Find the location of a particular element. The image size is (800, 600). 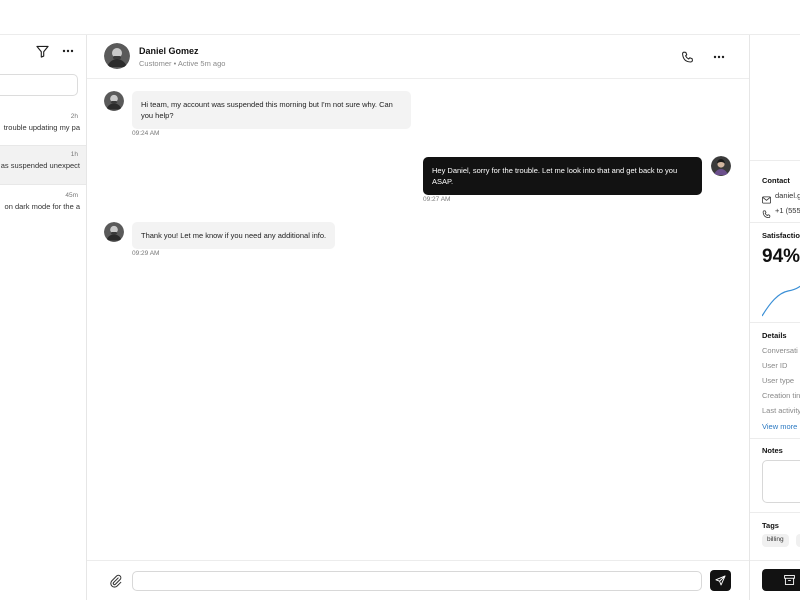

satisfaction-heading: Satisfaction is located at coordinates (781, 235).